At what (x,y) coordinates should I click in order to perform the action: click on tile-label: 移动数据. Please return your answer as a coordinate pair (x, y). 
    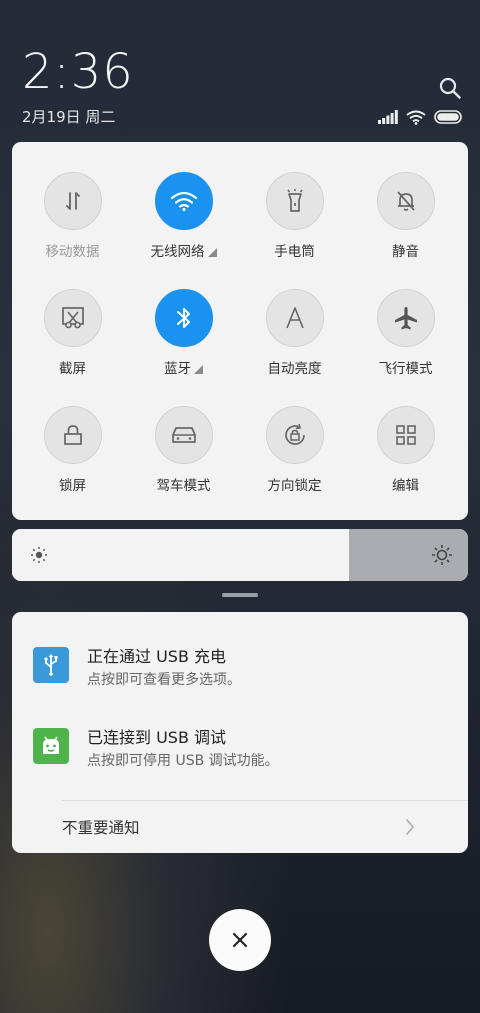
    Looking at the image, I should click on (72, 252).